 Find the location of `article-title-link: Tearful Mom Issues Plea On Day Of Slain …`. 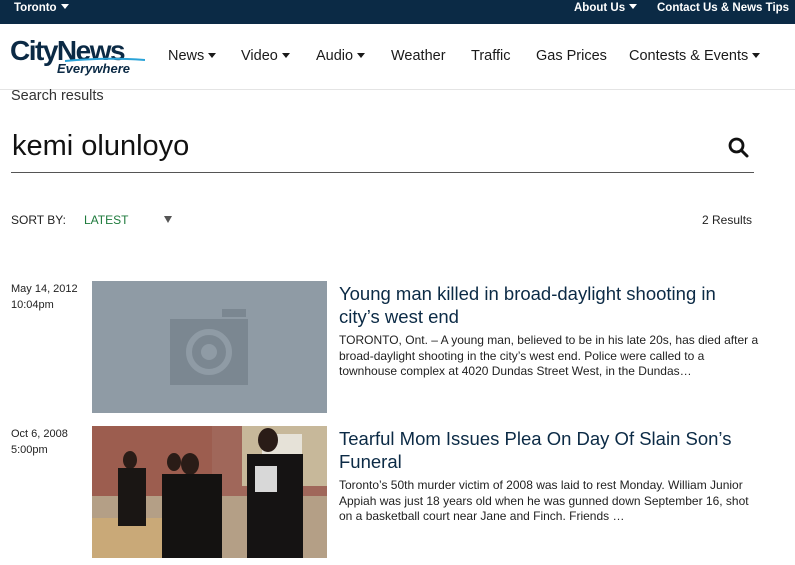

article-title-link: Tearful Mom Issues Plea On Day Of Slain … is located at coordinates (549, 450).